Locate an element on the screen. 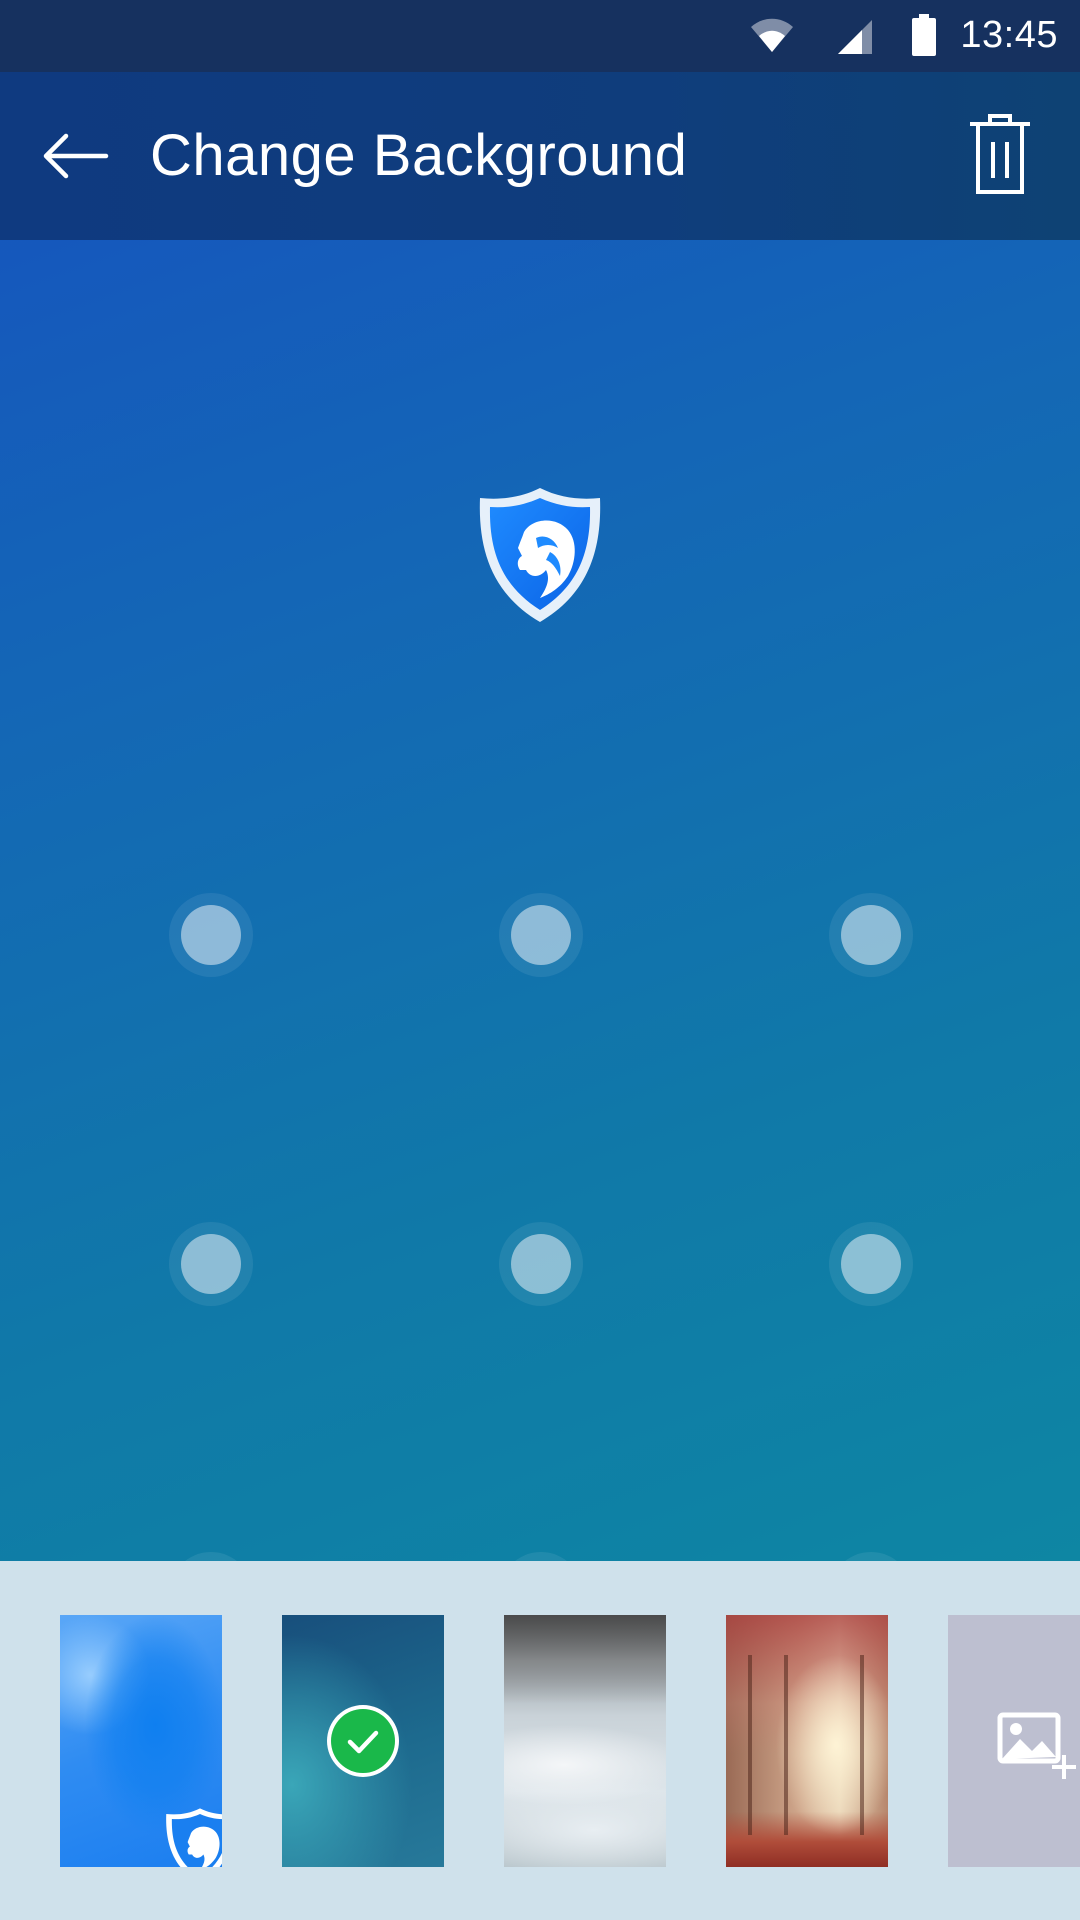 This screenshot has height=1920, width=1080. page-title: Change Background is located at coordinates (419, 155).